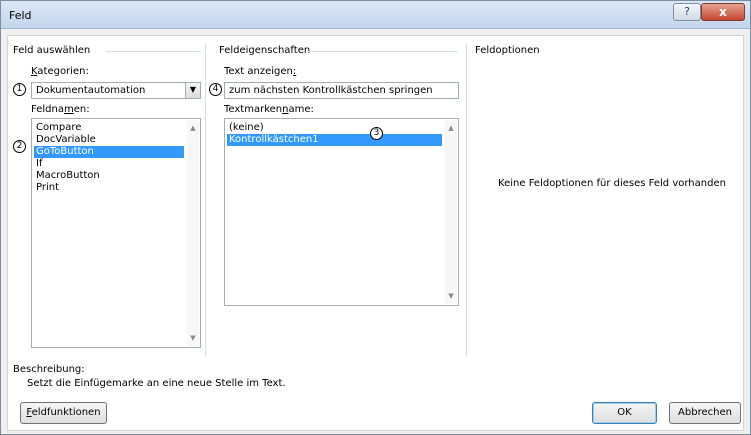 The height and width of the screenshot is (435, 751). Describe the element at coordinates (19, 146) in the screenshot. I see `marker-2: 2` at that location.